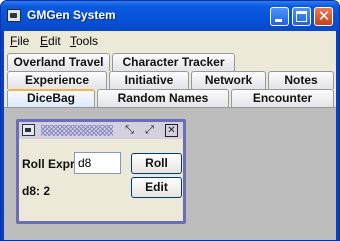 Image resolution: width=340 pixels, height=241 pixels. What do you see at coordinates (44, 41) in the screenshot?
I see `menu-edit-mnemonic: E` at bounding box center [44, 41].